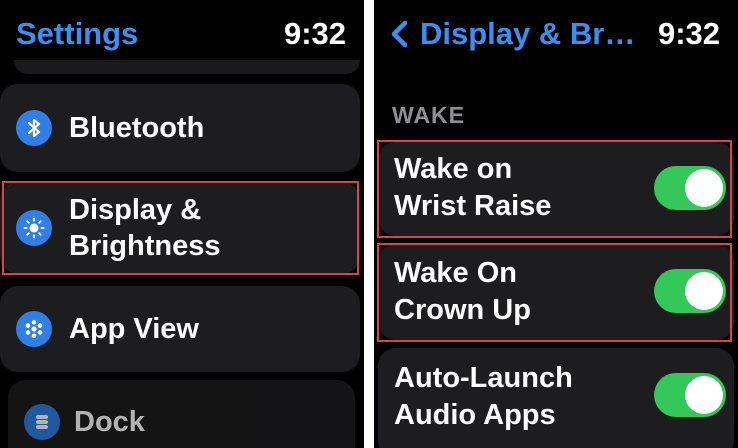  What do you see at coordinates (34, 228) in the screenshot?
I see `sun-icon` at bounding box center [34, 228].